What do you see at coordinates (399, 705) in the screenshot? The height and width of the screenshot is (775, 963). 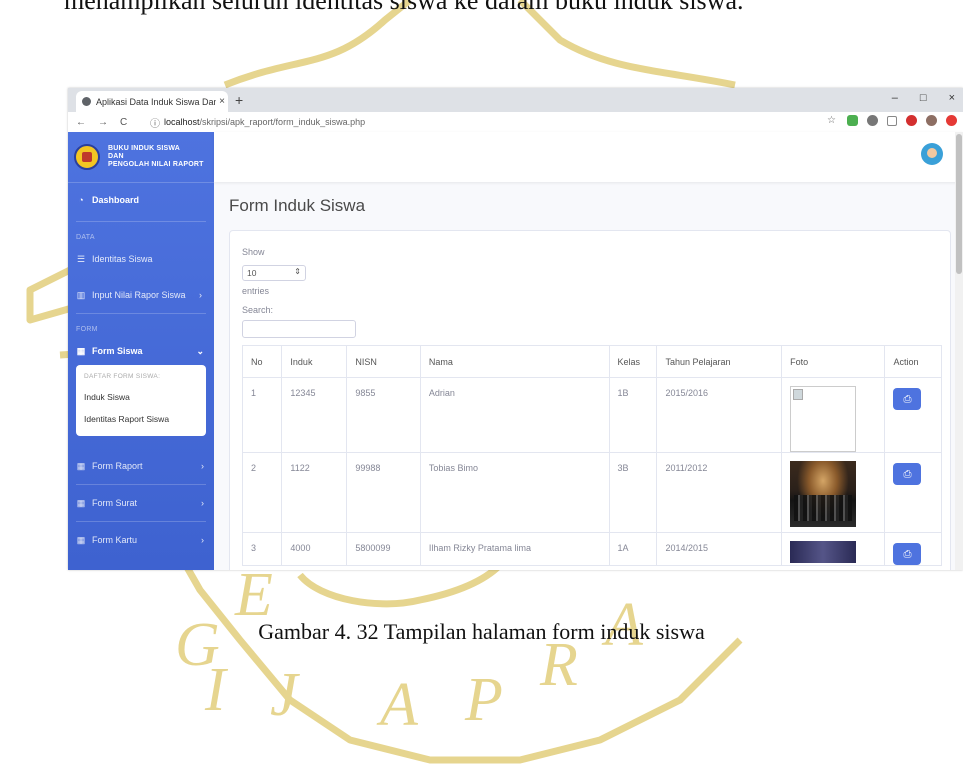 I see `watermark-letter: A` at bounding box center [399, 705].